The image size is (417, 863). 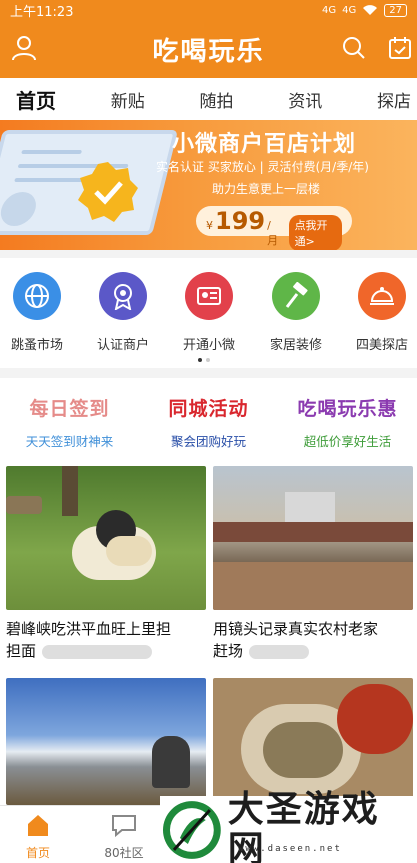 I want to click on banner-title: 小微商户百店计划, so click(x=264, y=144).